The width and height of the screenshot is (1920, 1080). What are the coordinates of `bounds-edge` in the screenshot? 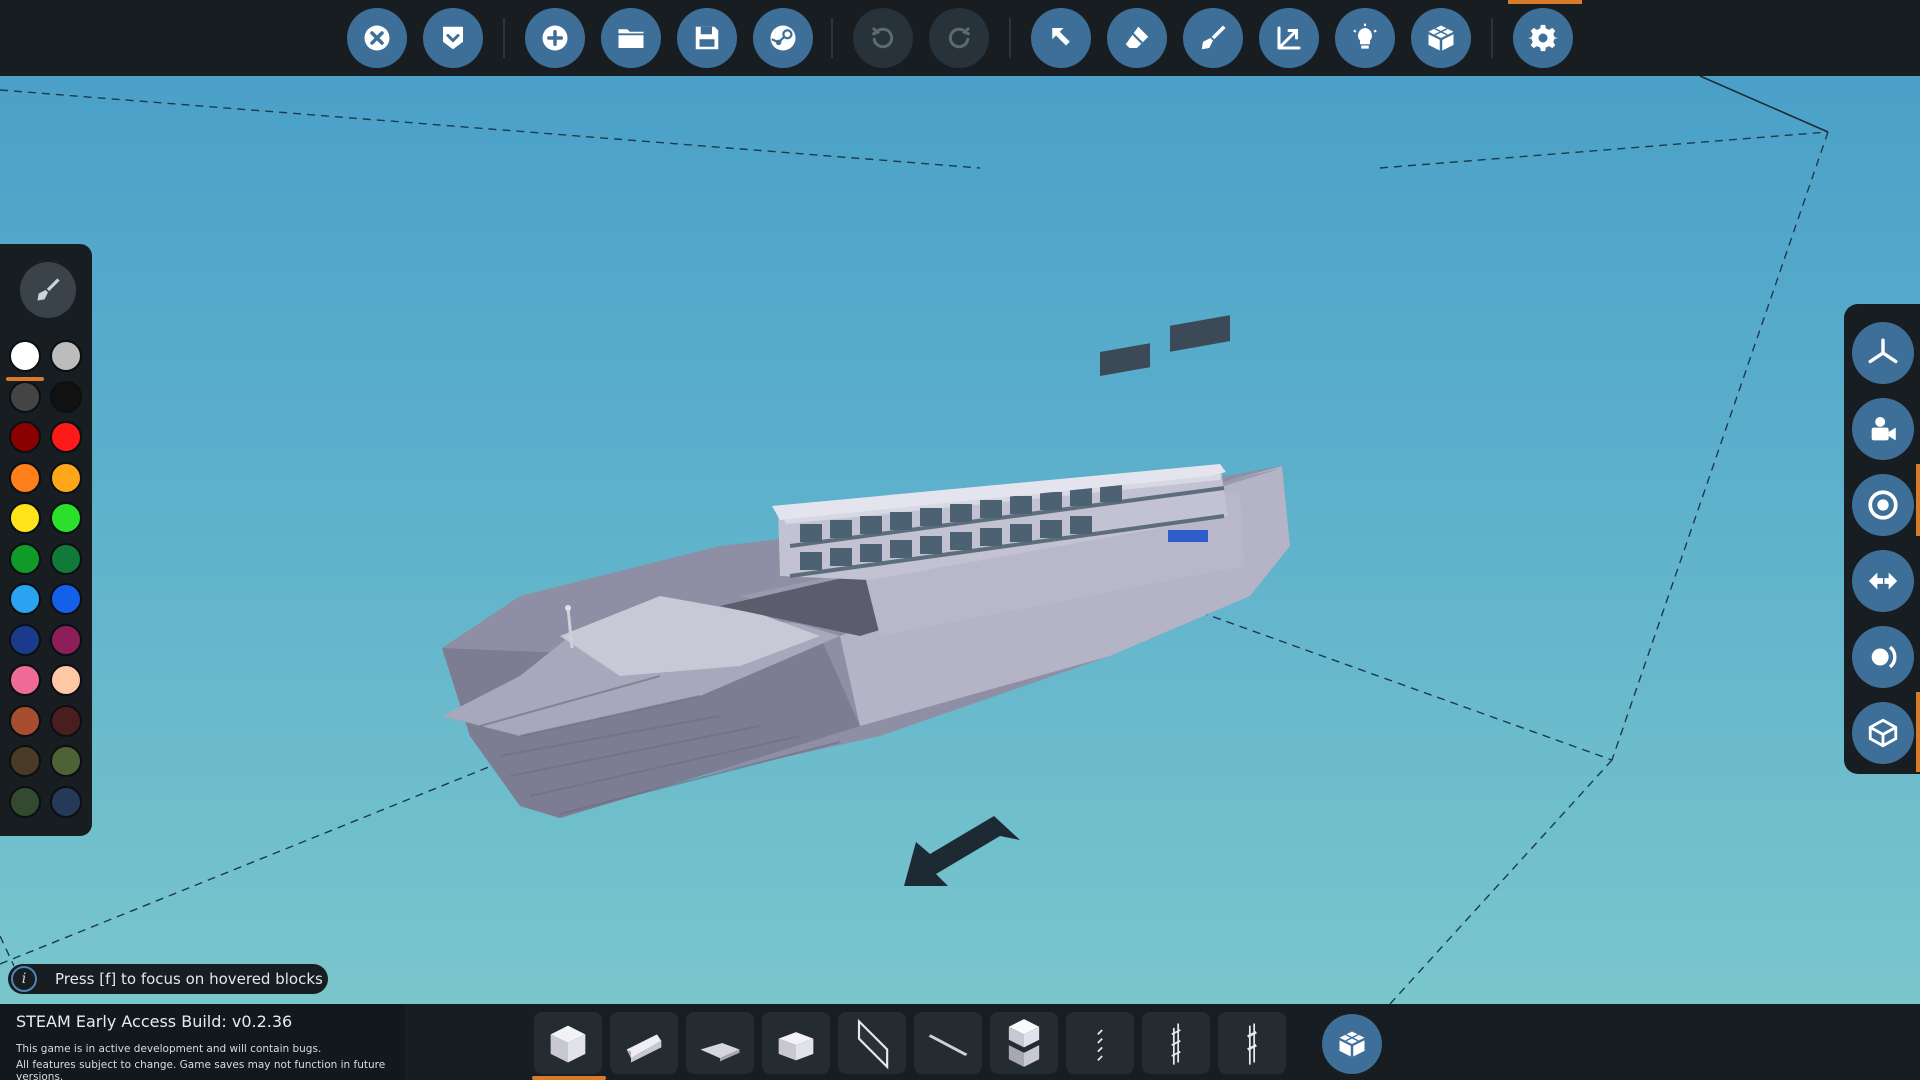 It's located at (1764, 104).